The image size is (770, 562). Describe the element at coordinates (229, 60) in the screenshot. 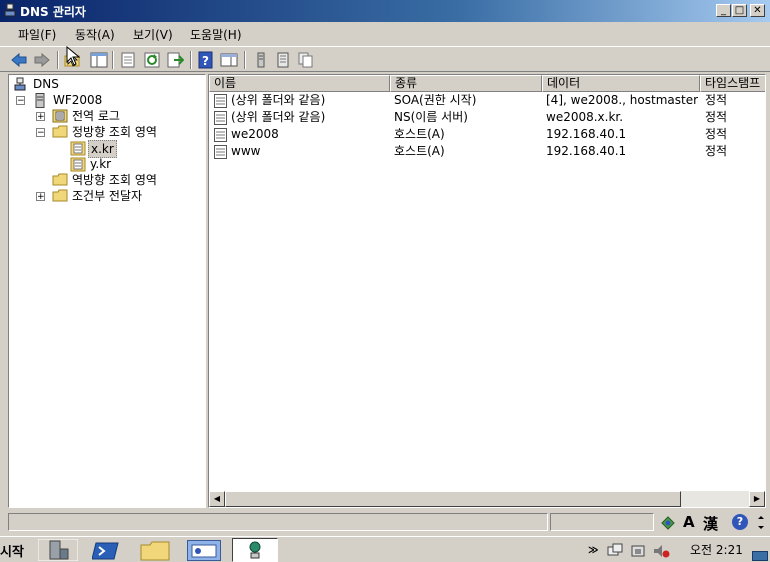

I see `action-pane-icon` at that location.